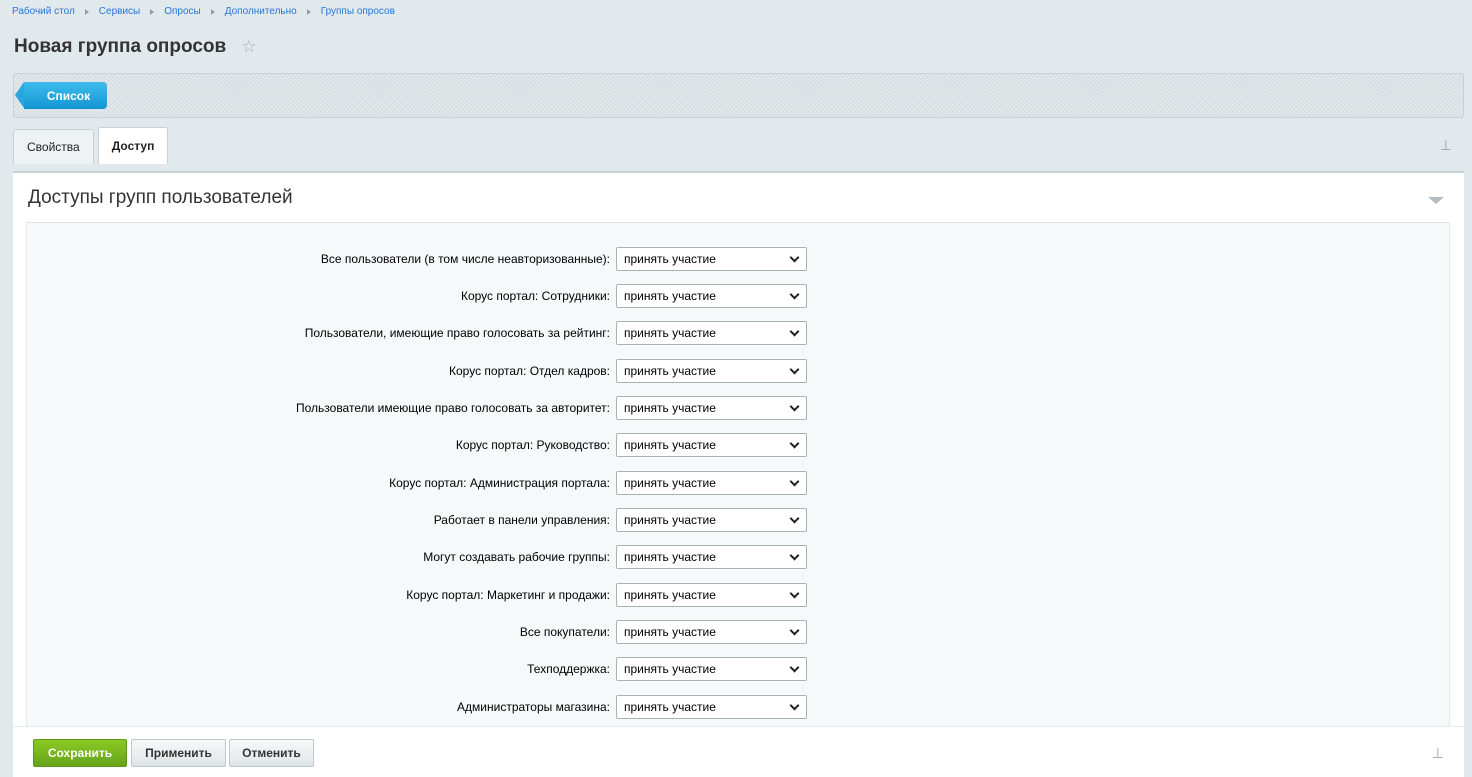 The height and width of the screenshot is (777, 1472). I want to click on access-row: Все покупатели: принять участие, so click(417, 632).